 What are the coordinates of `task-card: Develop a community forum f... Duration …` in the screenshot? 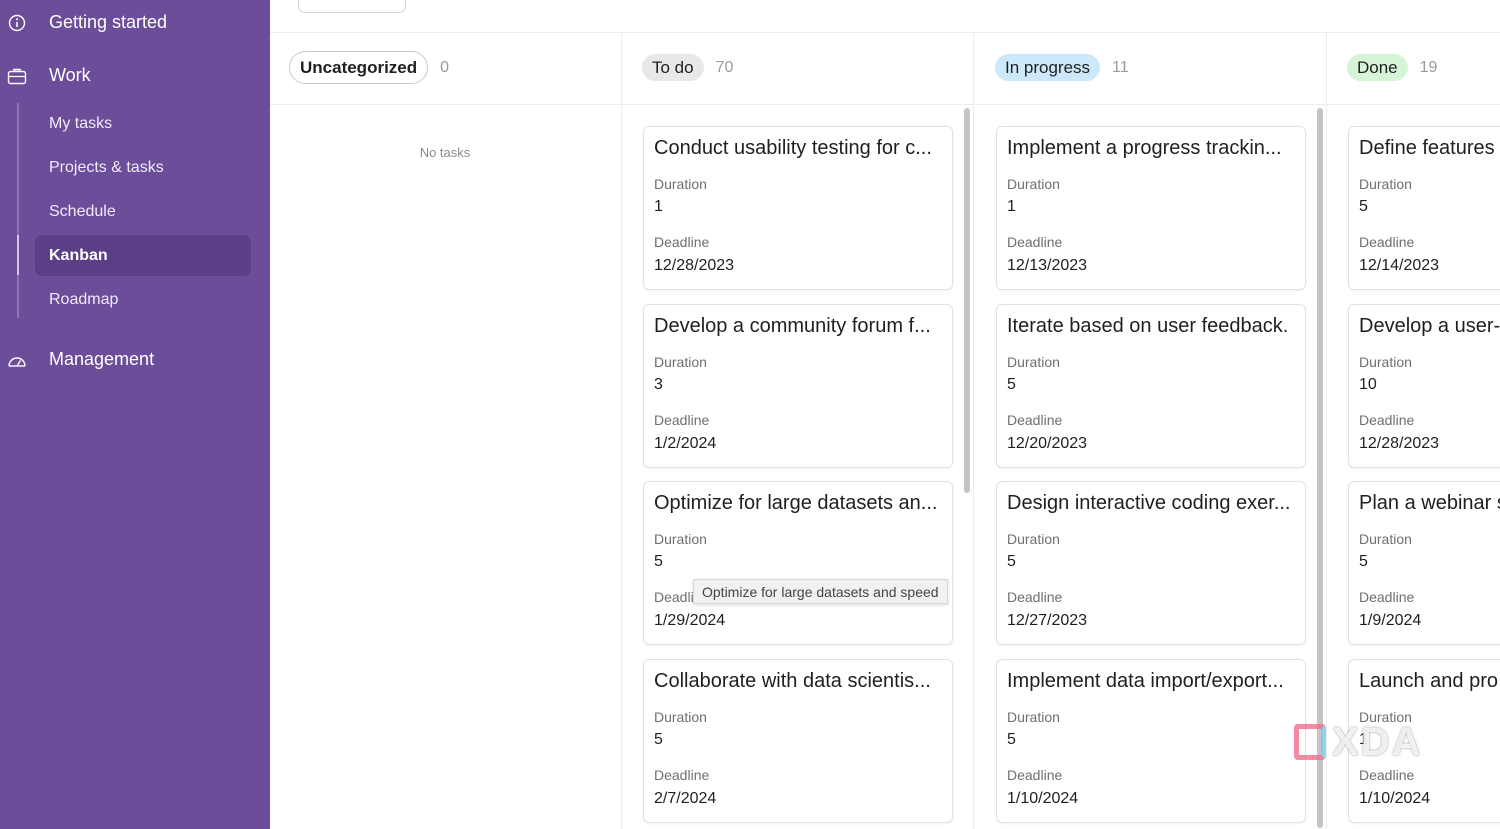 It's located at (798, 386).